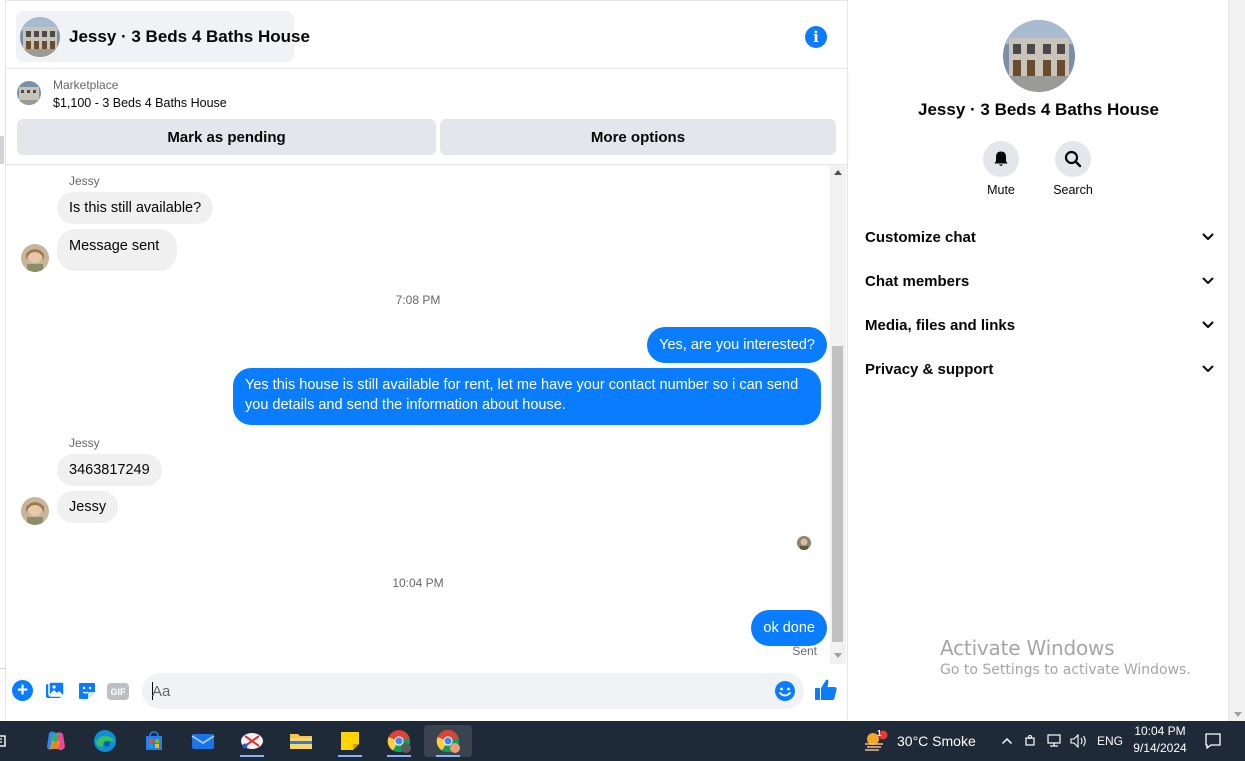 The image size is (1245, 761). I want to click on weather-icon: 1, so click(875, 741).